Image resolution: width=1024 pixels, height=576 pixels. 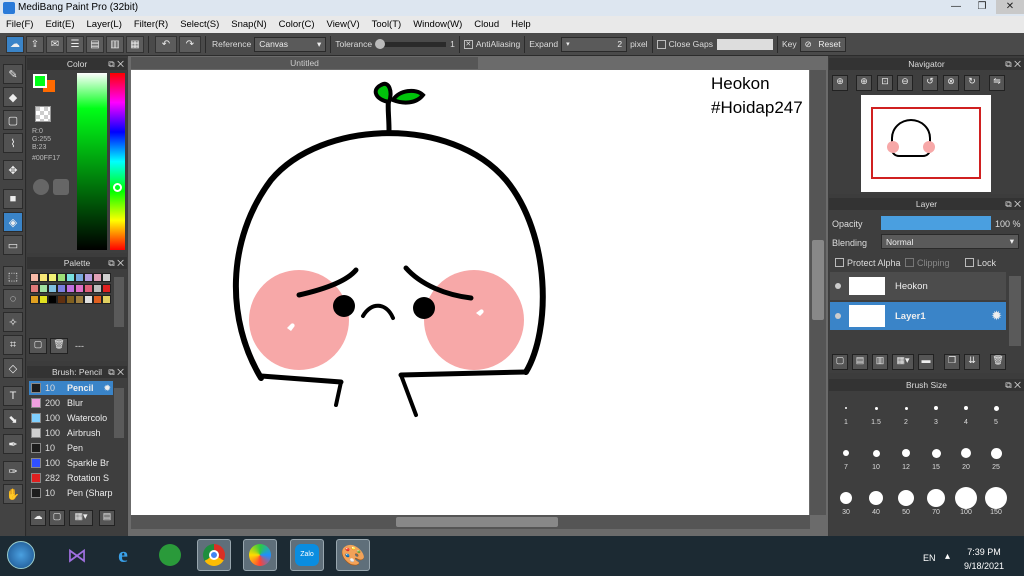 I want to click on palette-scrollbar, so click(x=119, y=302).